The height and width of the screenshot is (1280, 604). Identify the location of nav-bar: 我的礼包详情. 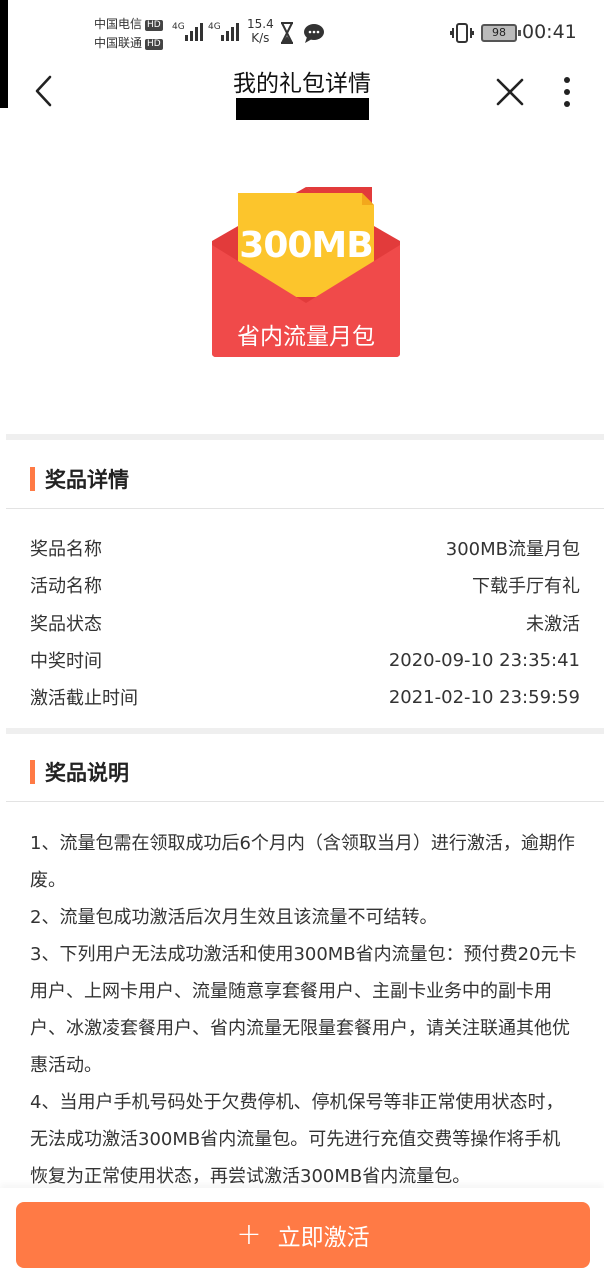
(302, 90).